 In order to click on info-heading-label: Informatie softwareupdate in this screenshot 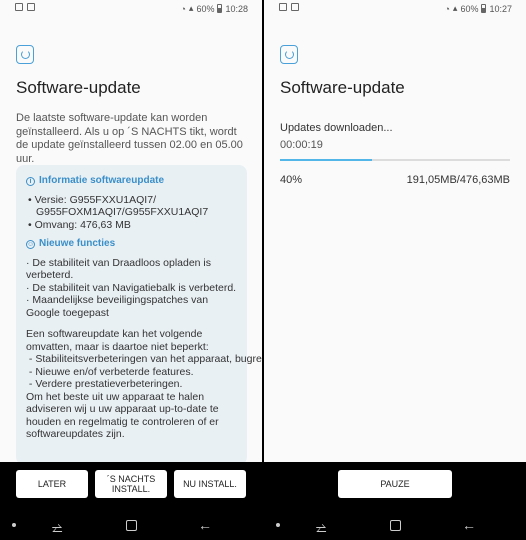, I will do `click(102, 180)`.